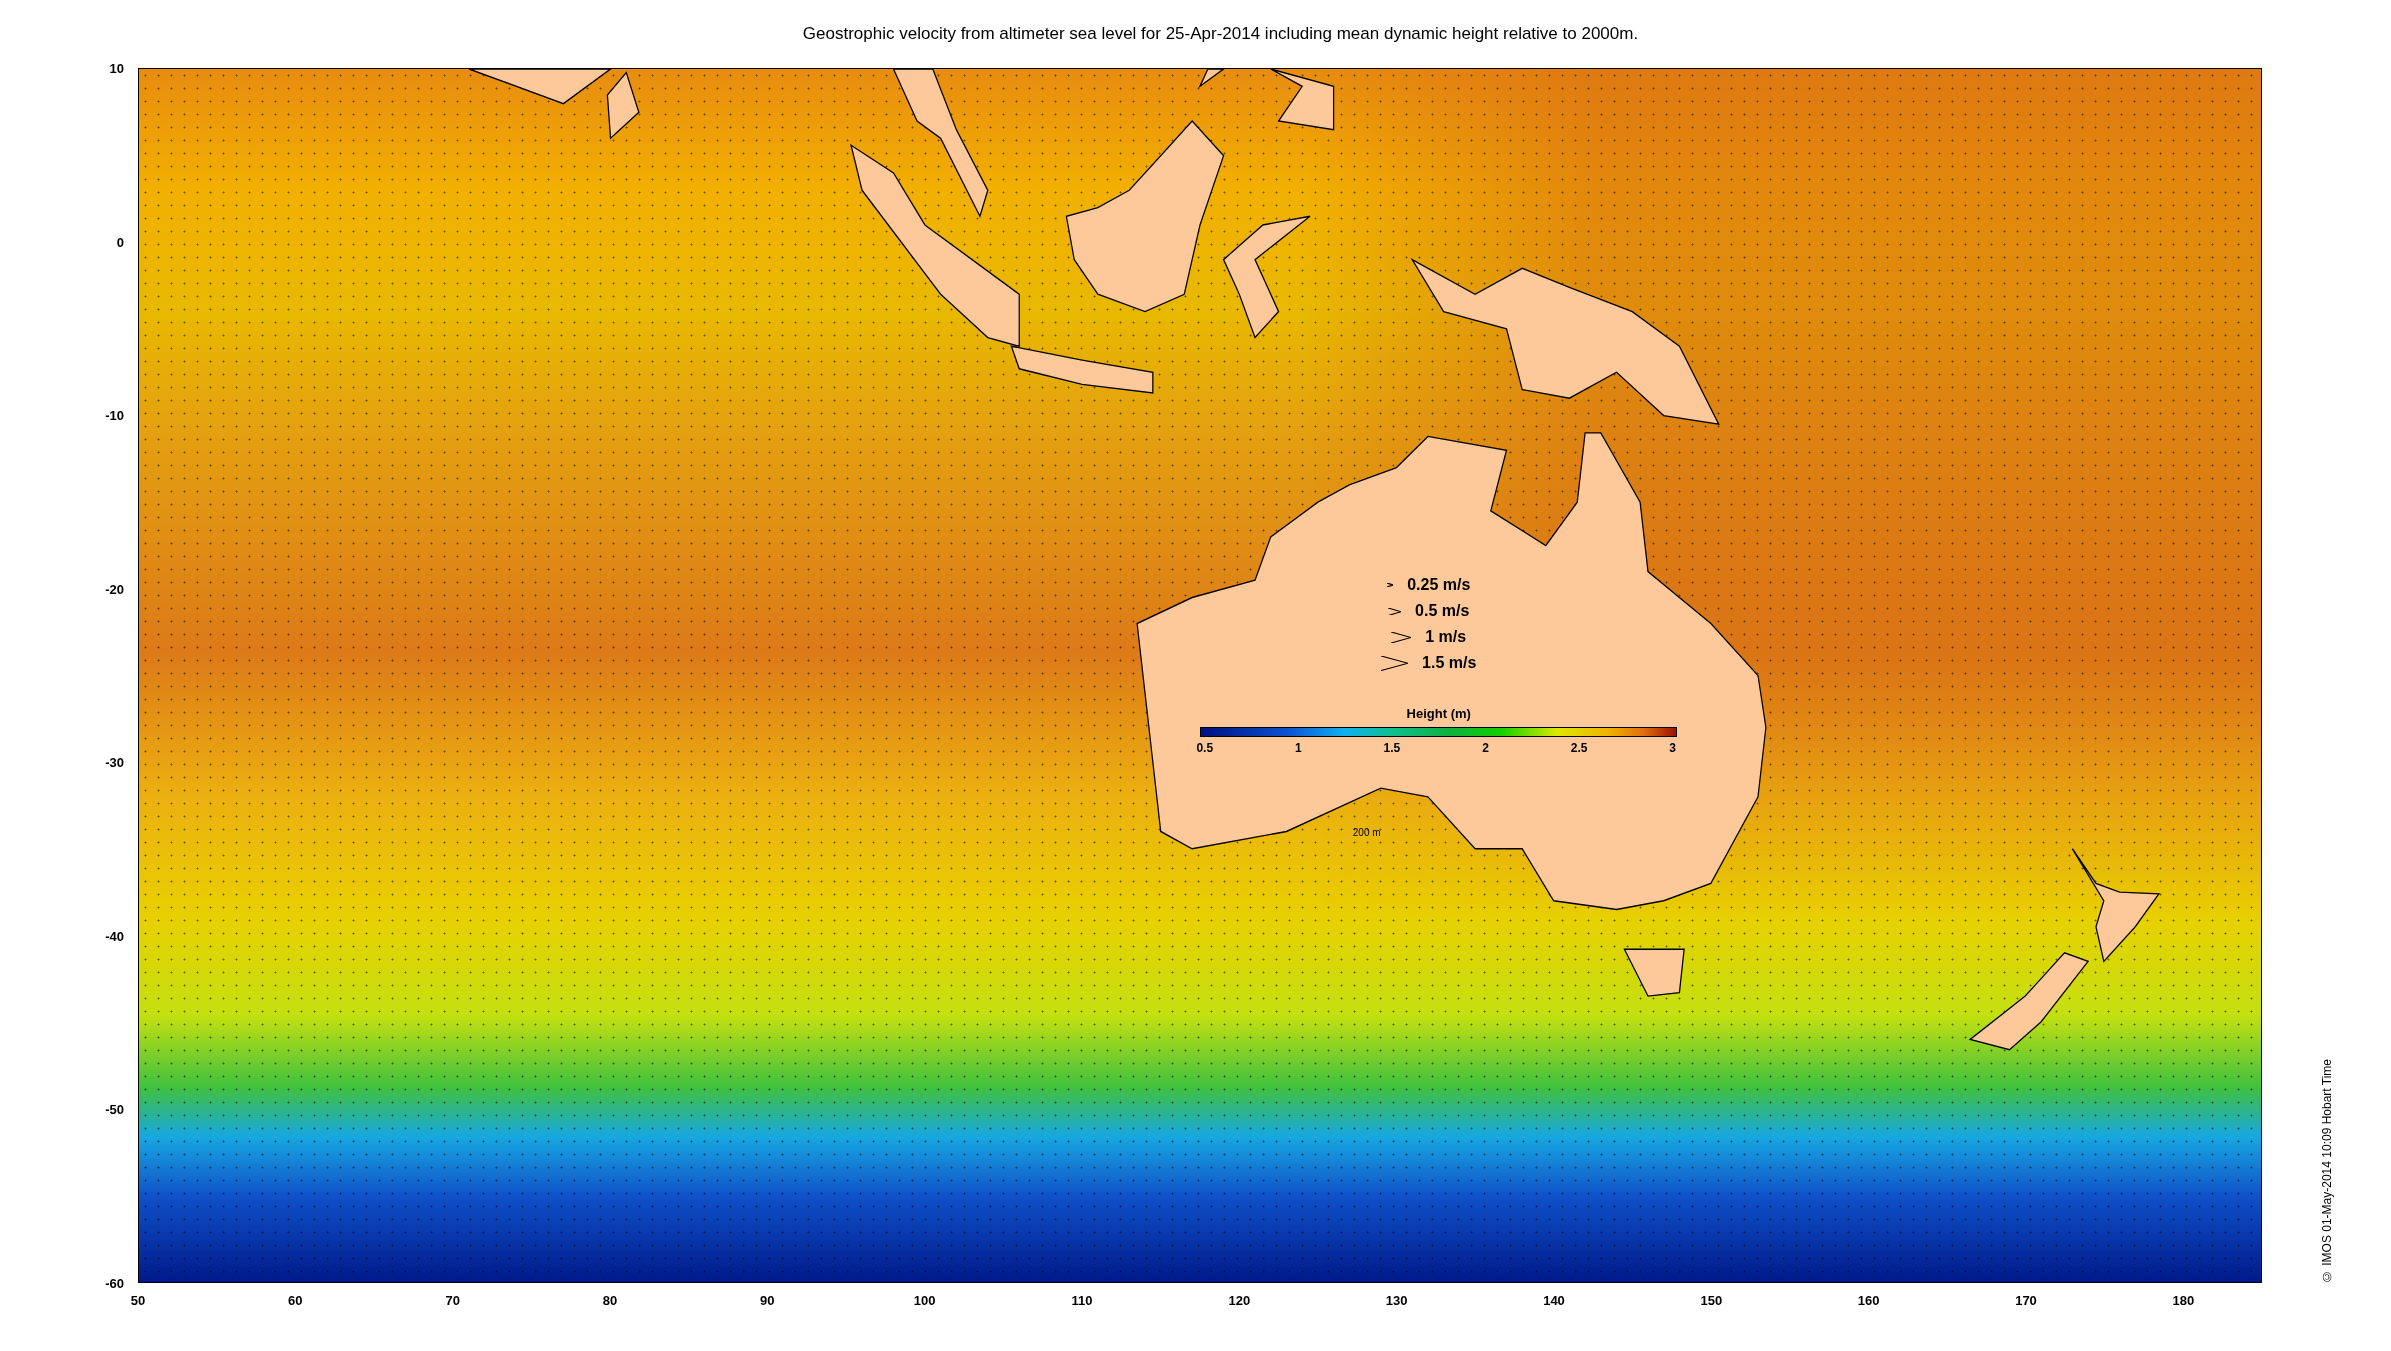 This screenshot has height=1351, width=2391. What do you see at coordinates (1868, 1300) in the screenshot?
I see `longitude-label: 160` at bounding box center [1868, 1300].